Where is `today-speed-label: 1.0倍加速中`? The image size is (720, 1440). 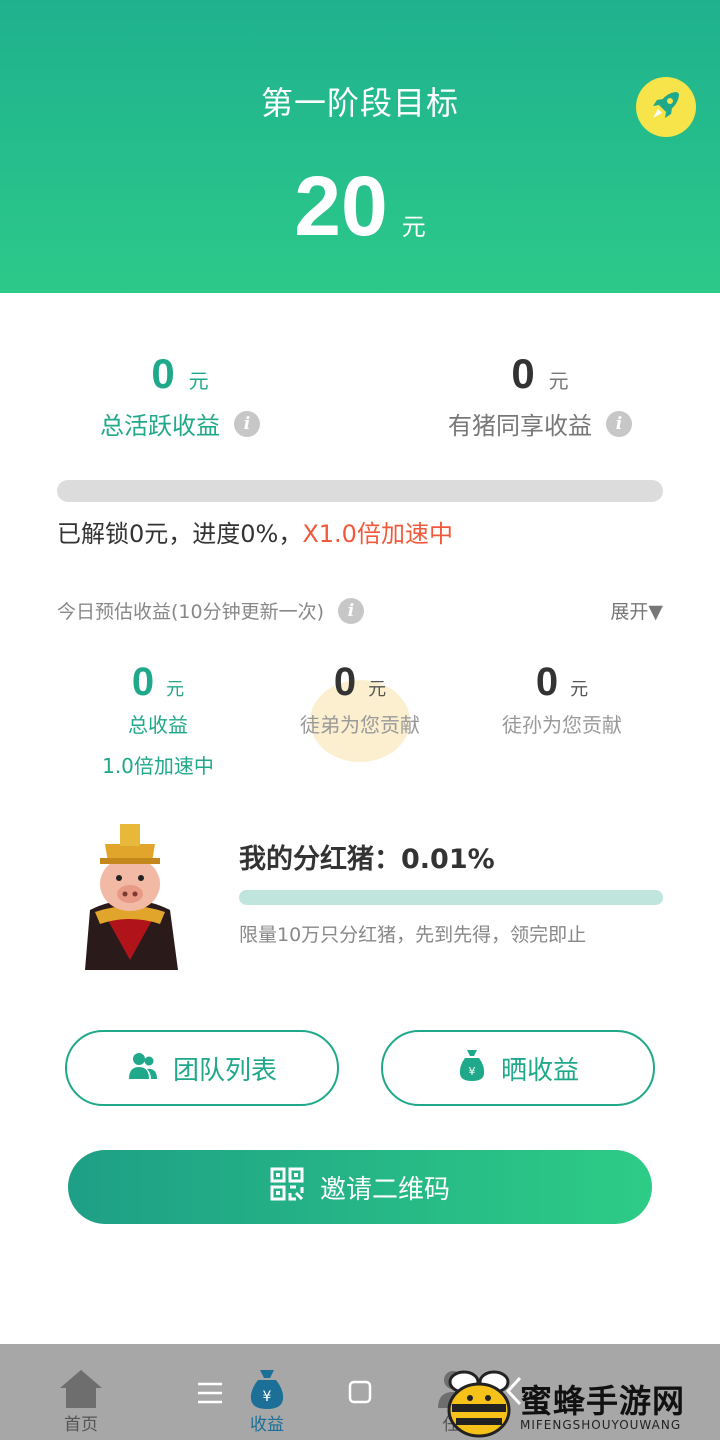
today-speed-label: 1.0倍加速中 is located at coordinates (158, 766).